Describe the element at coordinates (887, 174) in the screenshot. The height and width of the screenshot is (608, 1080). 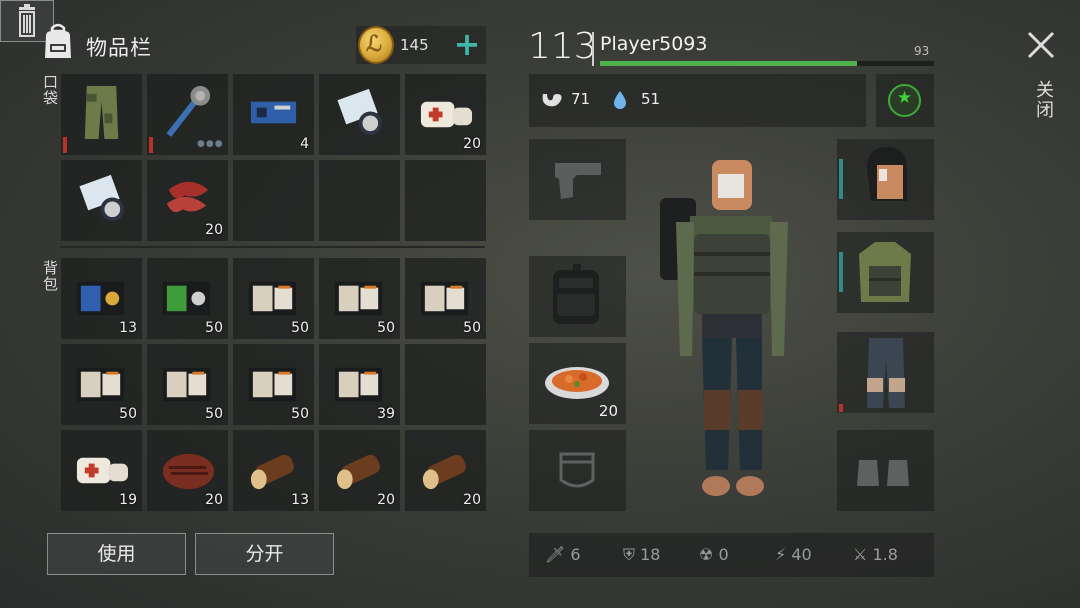
I see `riot-helmet-icon` at that location.